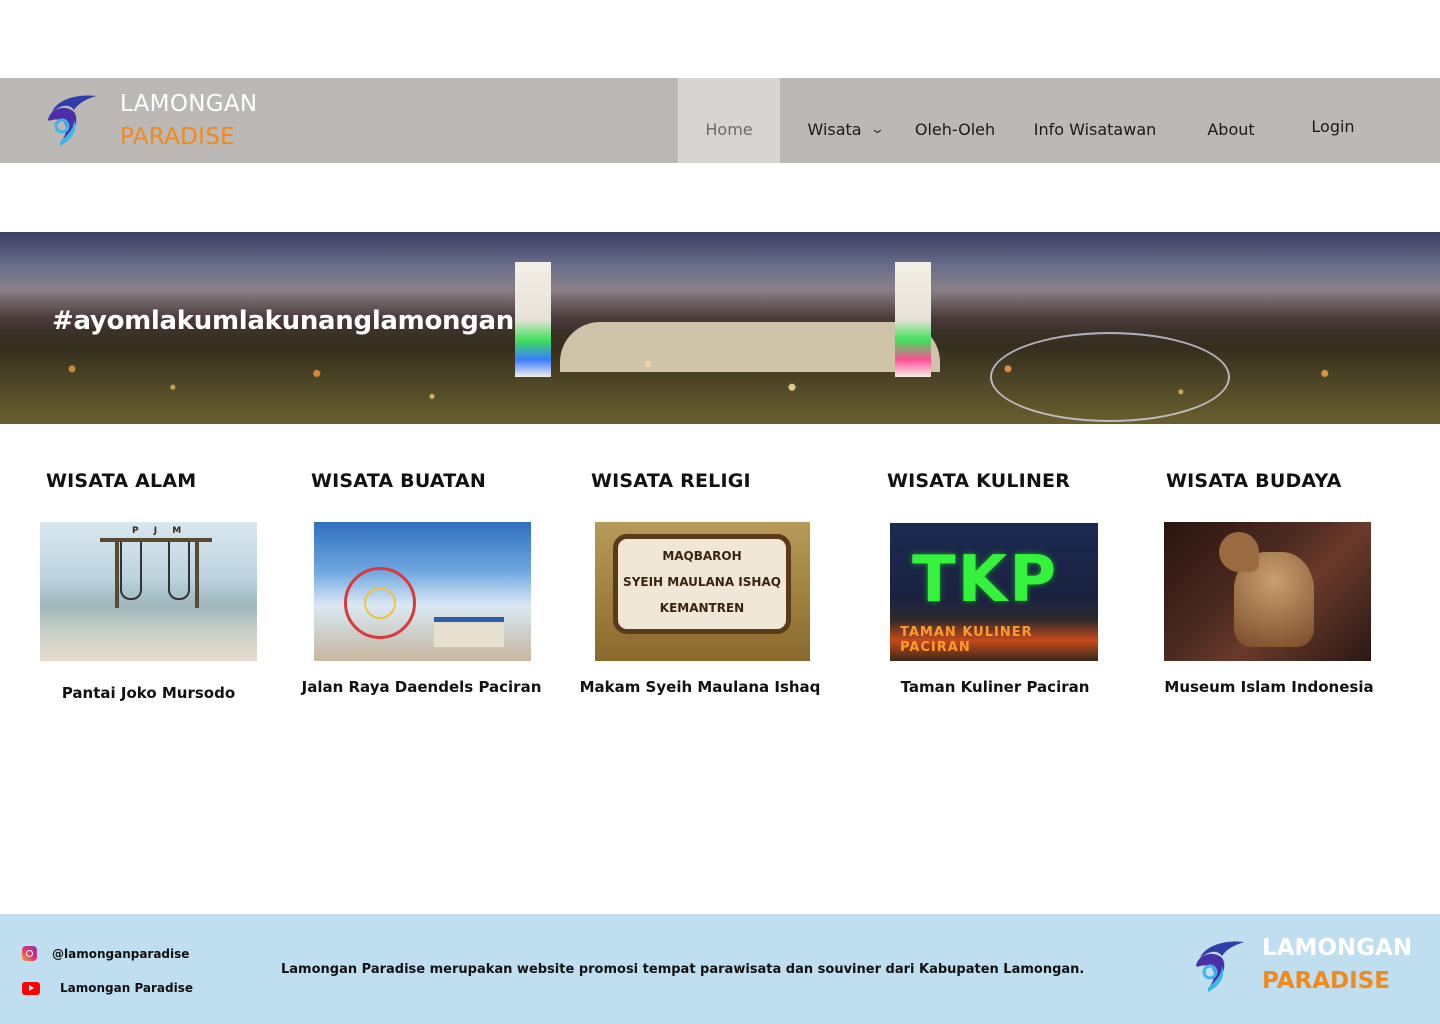 The width and height of the screenshot is (1440, 1024). What do you see at coordinates (1267, 591) in the screenshot?
I see `card-image-museum` at bounding box center [1267, 591].